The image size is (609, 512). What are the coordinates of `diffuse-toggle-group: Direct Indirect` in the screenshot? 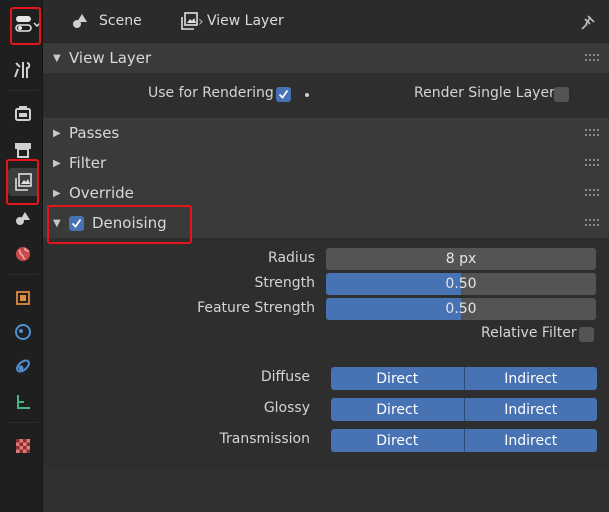 It's located at (464, 378).